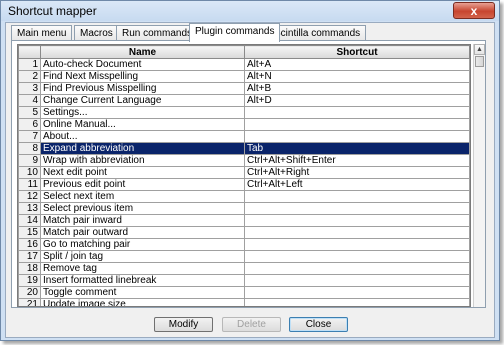 Image resolution: width=504 pixels, height=345 pixels. I want to click on delete-button: Delete, so click(251, 324).